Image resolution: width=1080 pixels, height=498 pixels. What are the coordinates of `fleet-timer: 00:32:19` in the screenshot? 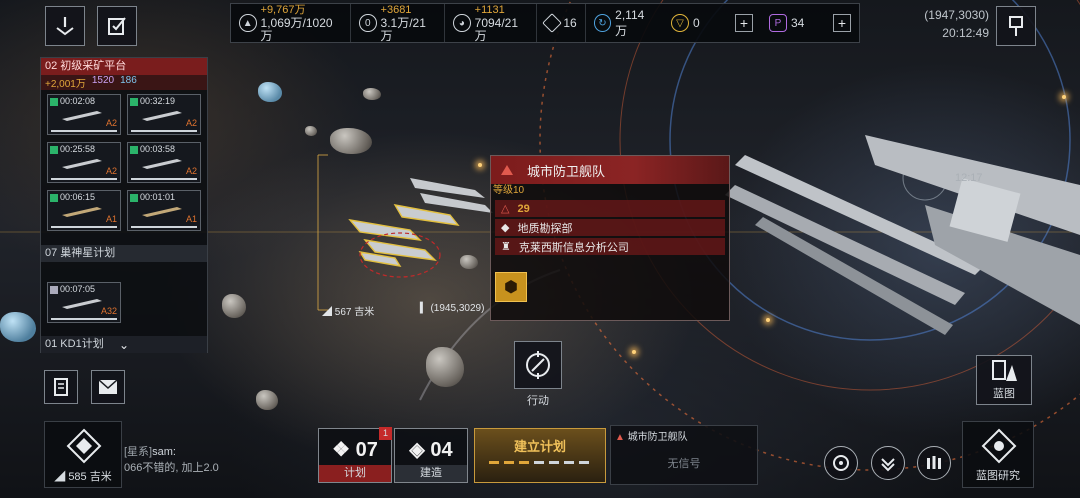 It's located at (158, 101).